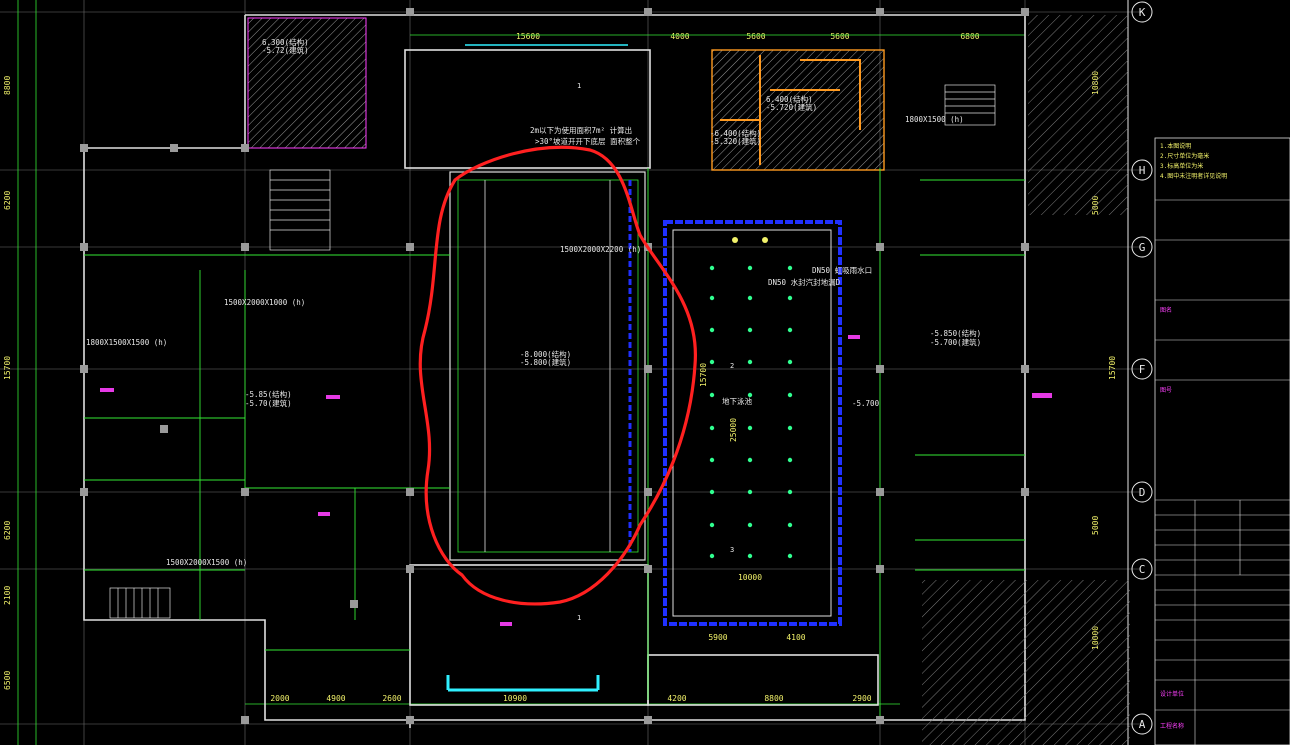  What do you see at coordinates (737, 401) in the screenshot?
I see `note-pool: 地下泳池` at bounding box center [737, 401].